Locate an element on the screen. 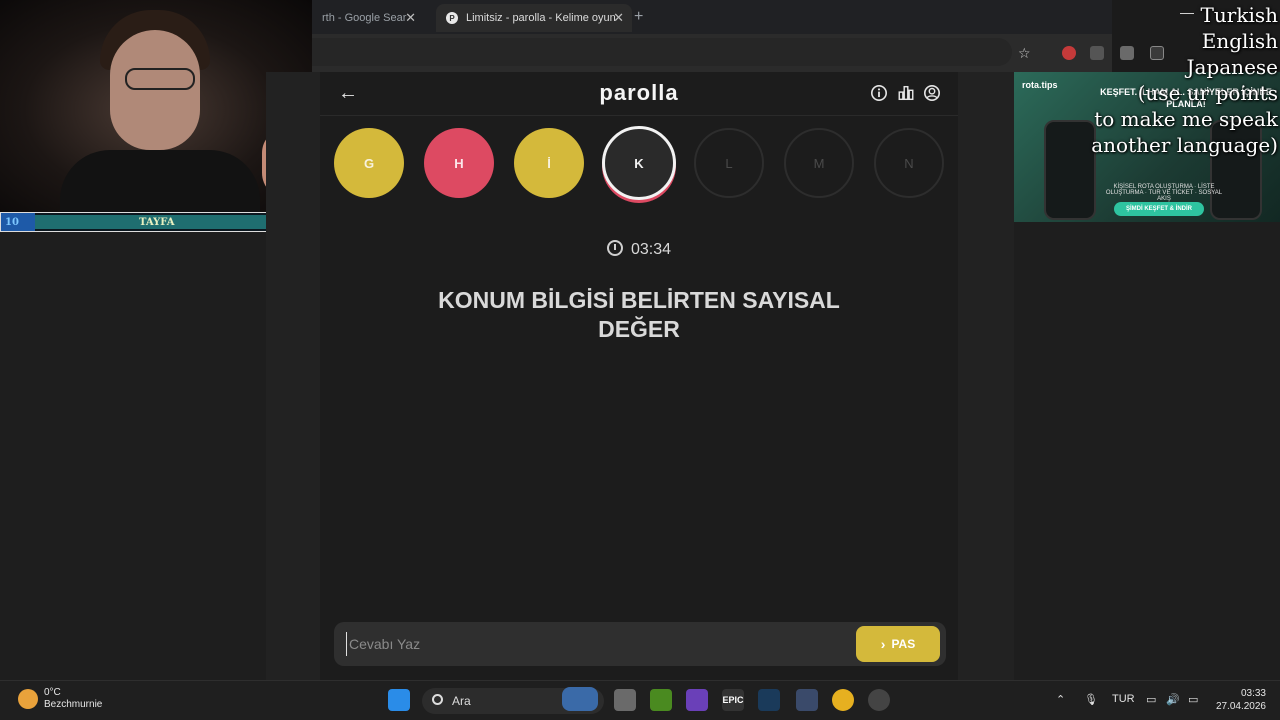  search-icon is located at coordinates (437, 699).